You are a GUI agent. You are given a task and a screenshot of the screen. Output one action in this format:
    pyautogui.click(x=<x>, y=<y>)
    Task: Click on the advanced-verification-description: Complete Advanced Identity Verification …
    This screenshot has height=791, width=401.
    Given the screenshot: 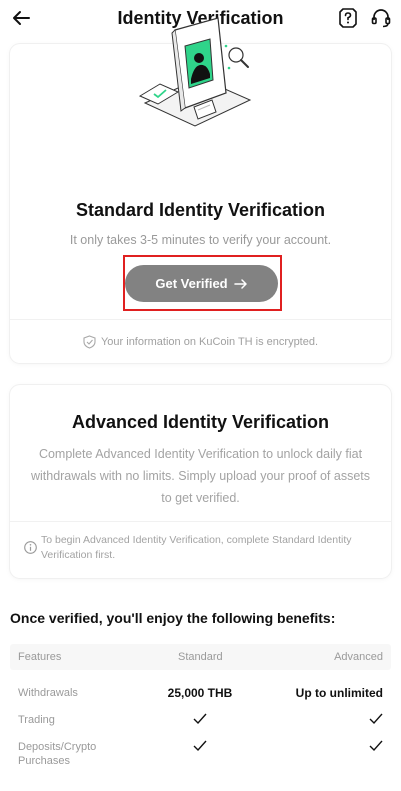 What is the action you would take?
    pyautogui.click(x=200, y=476)
    